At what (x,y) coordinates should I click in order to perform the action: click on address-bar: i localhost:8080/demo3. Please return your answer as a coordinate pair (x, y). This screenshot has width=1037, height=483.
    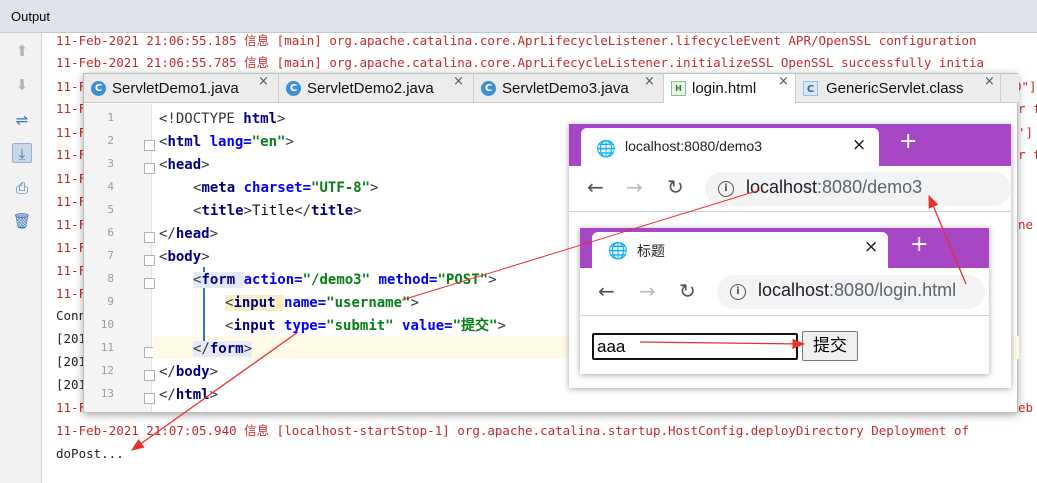
    Looking at the image, I should click on (858, 189).